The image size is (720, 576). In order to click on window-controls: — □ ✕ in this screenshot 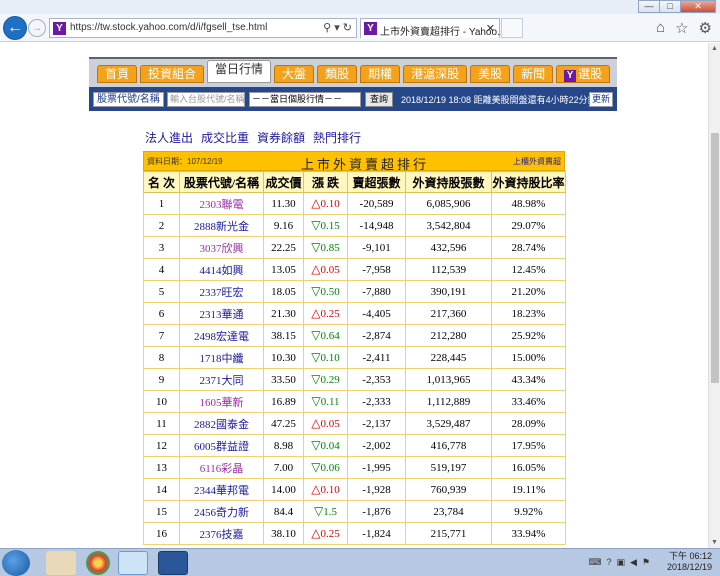, I will do `click(677, 6)`.